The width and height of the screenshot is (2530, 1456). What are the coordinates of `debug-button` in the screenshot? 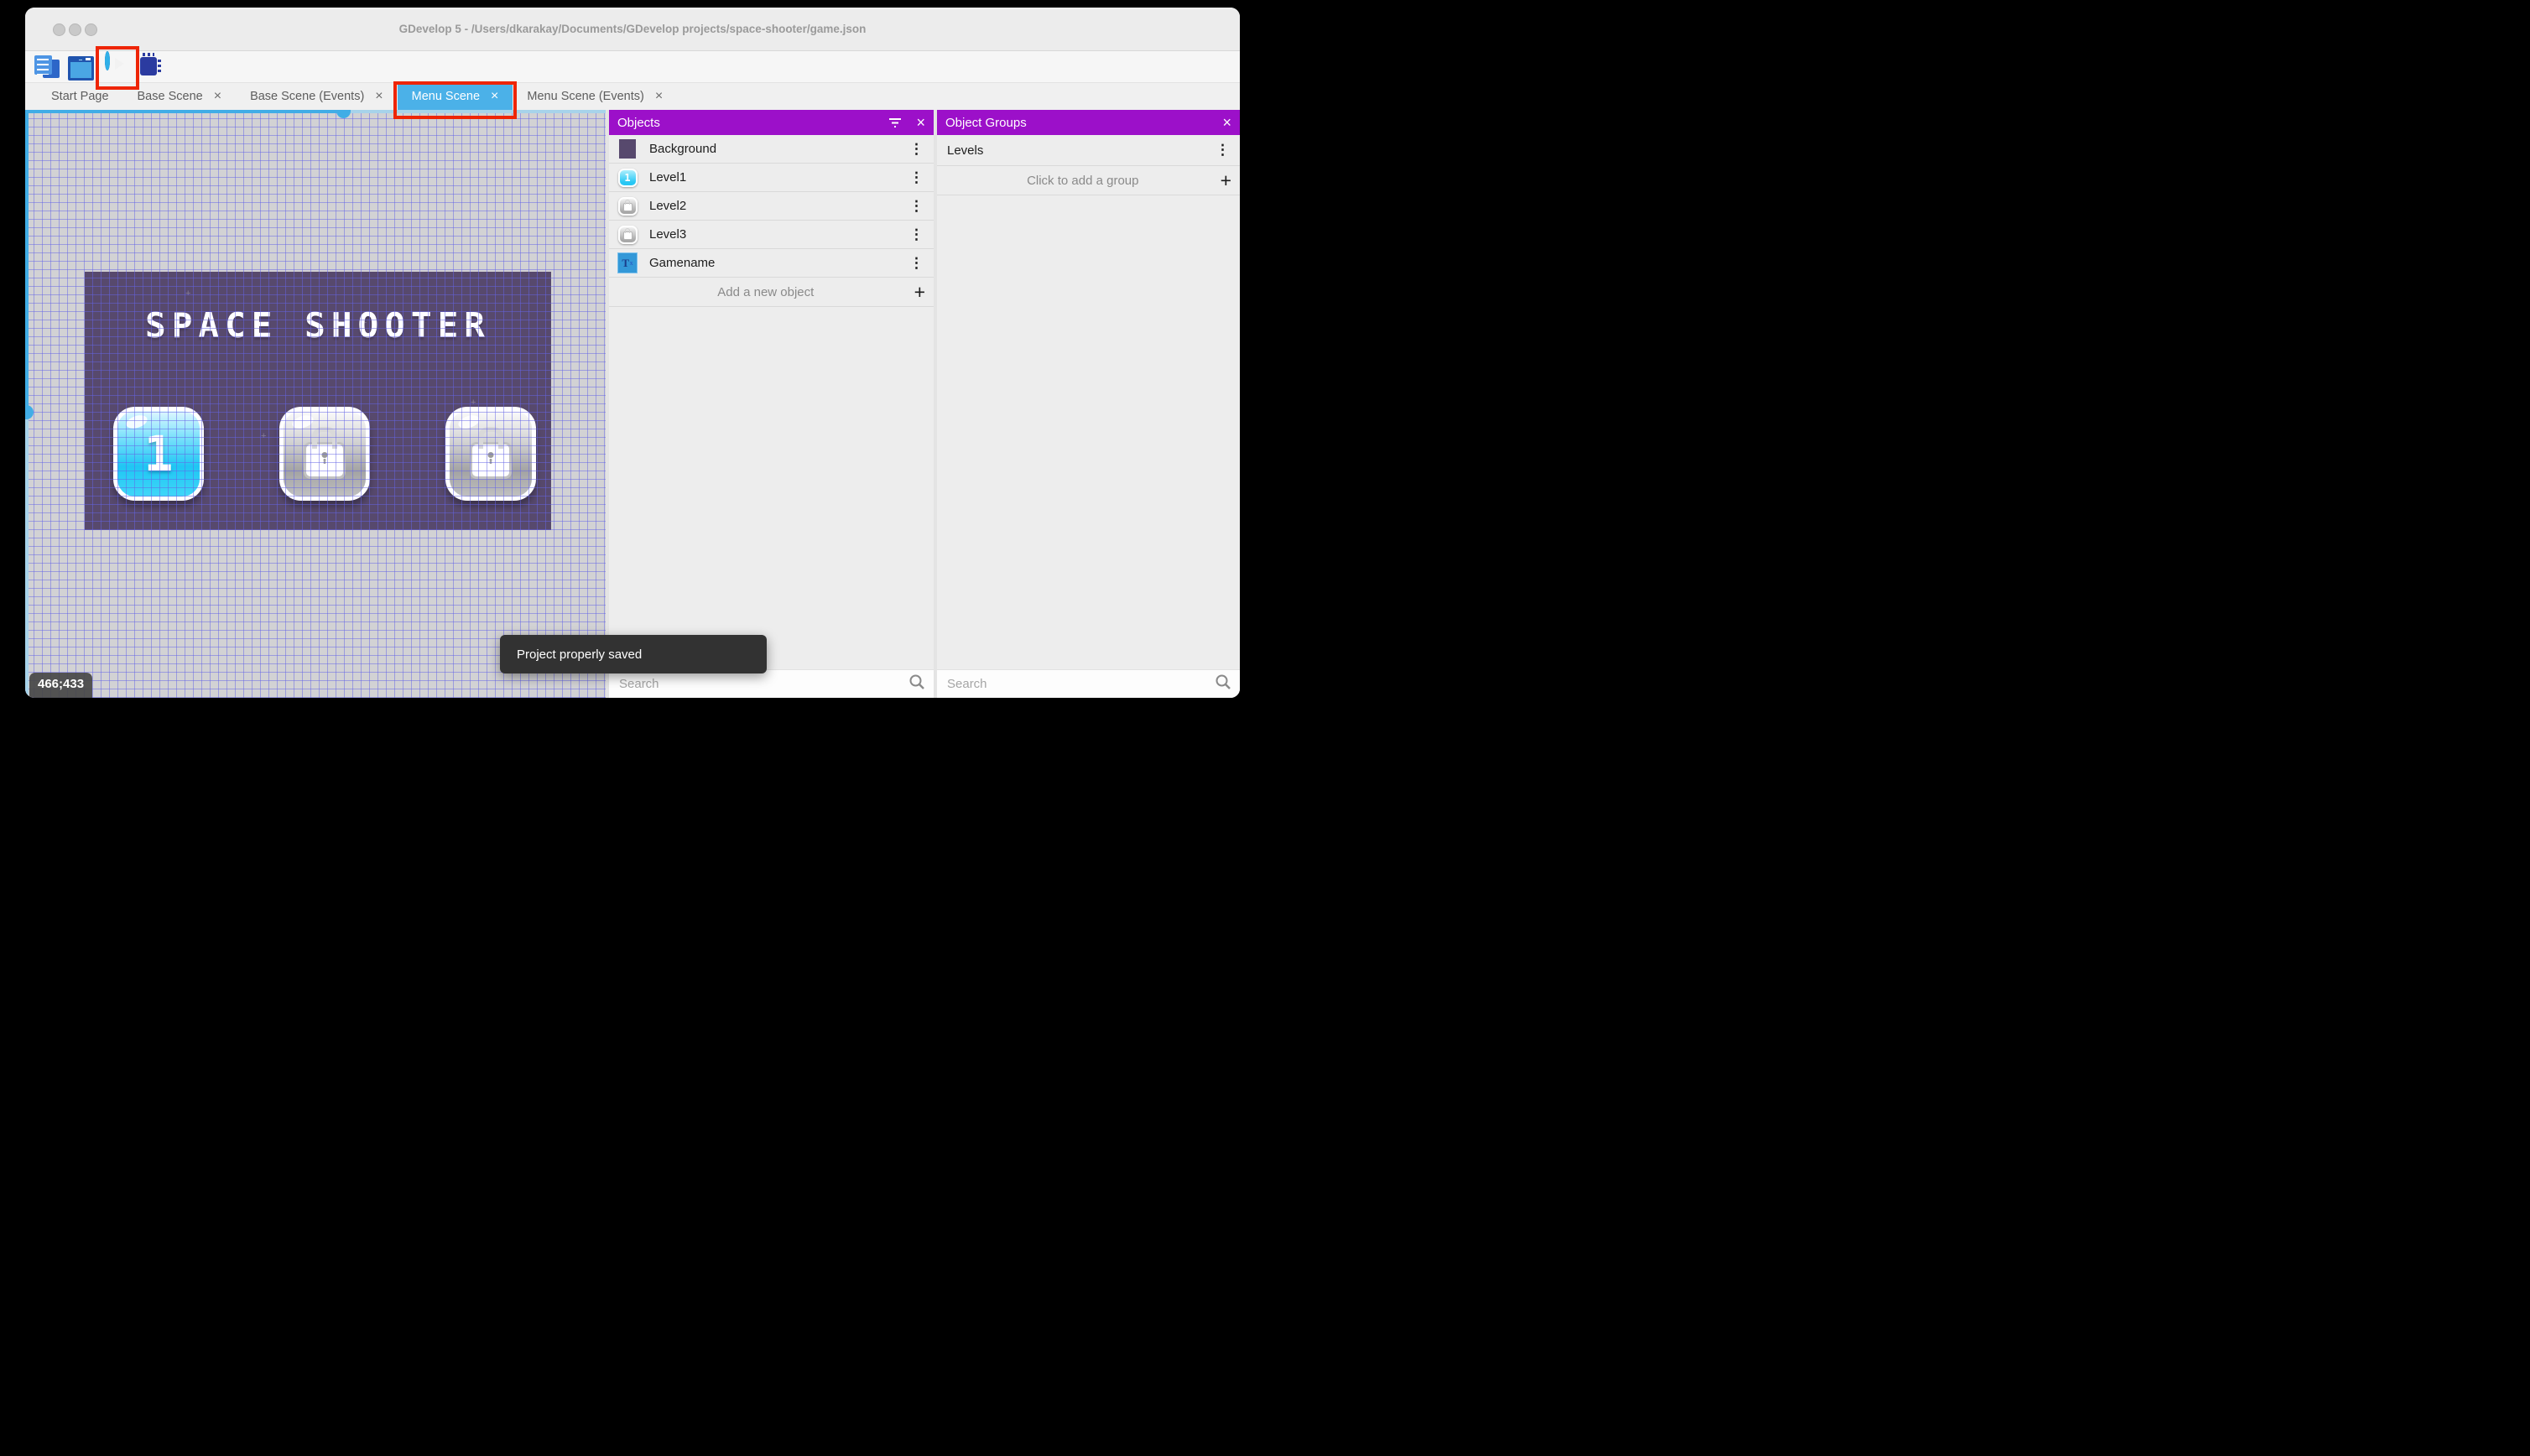 It's located at (149, 66).